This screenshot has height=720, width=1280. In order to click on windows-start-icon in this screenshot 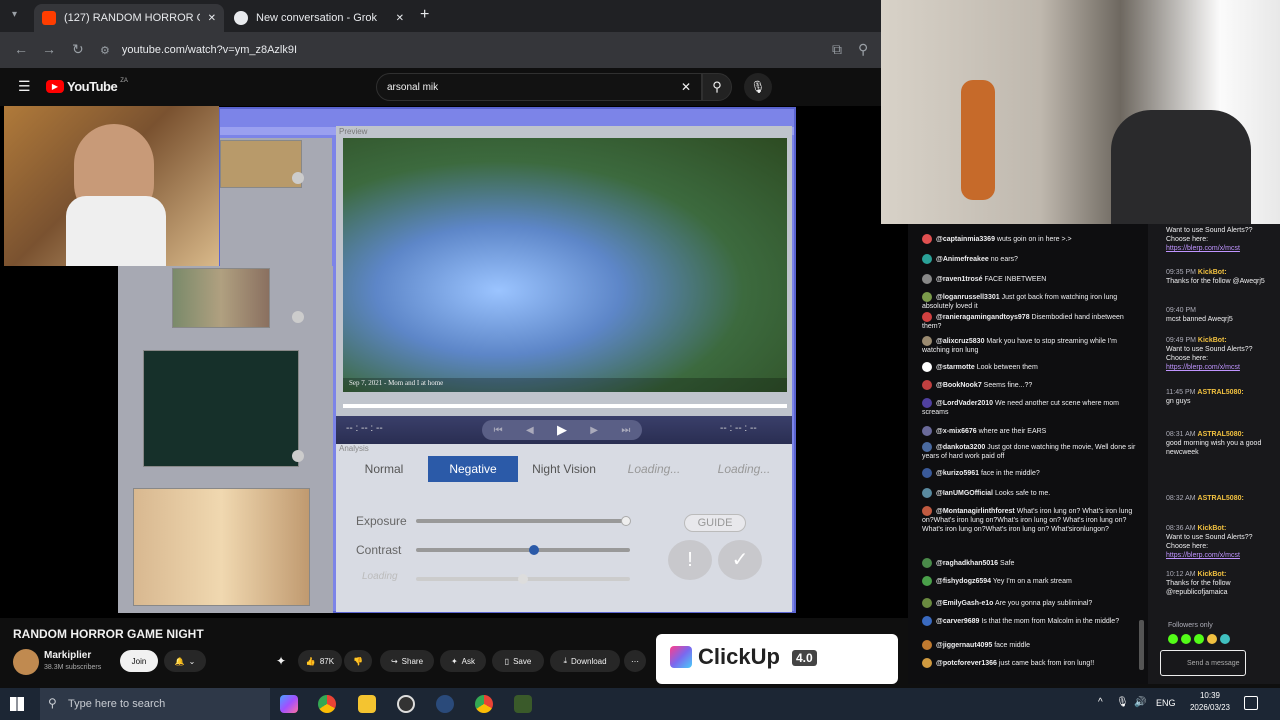, I will do `click(17, 704)`.